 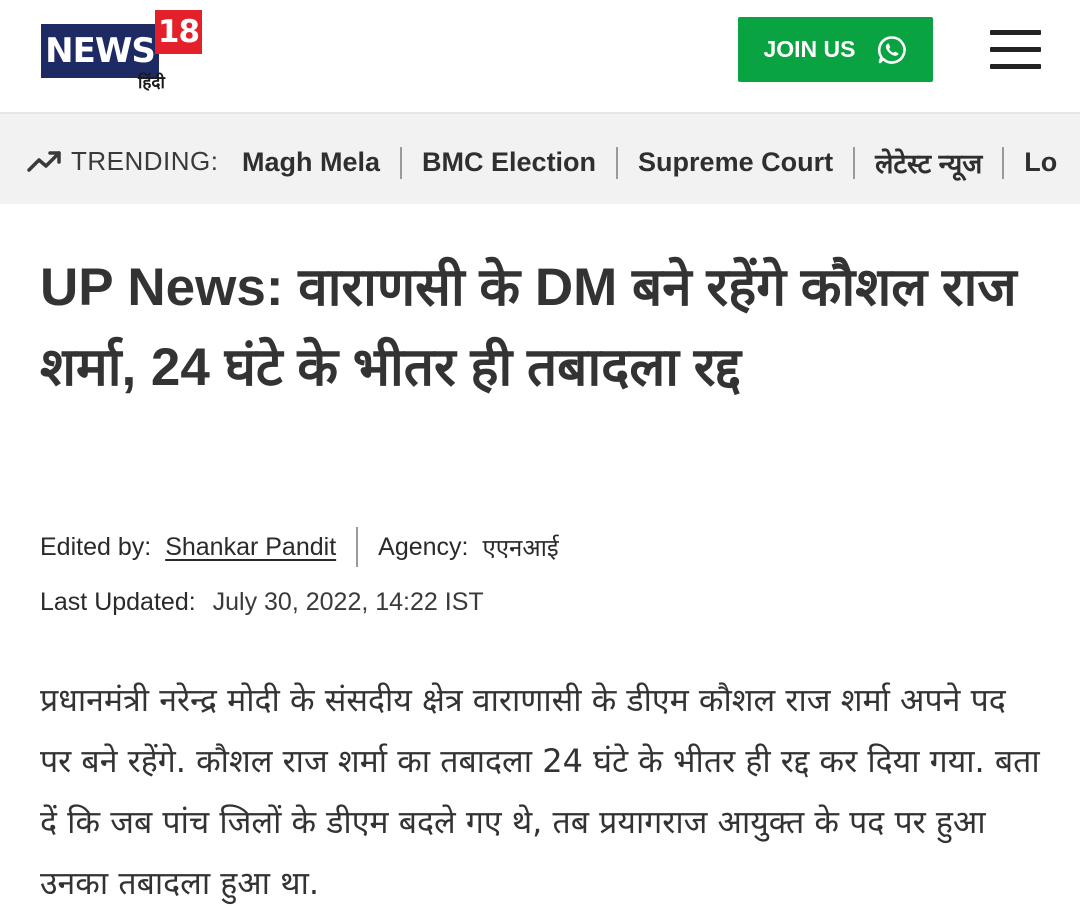 I want to click on last-updated-value: July 30, 2022, 14:22 IST, so click(x=348, y=602).